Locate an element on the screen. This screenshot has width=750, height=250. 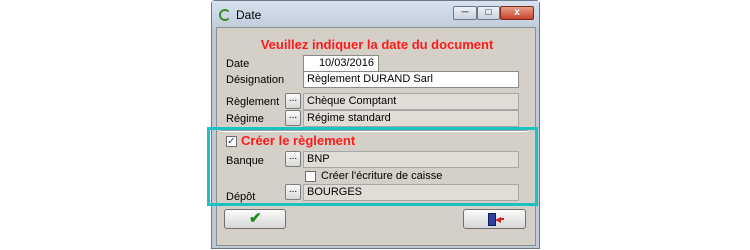
exit-door-icon is located at coordinates (496, 219).